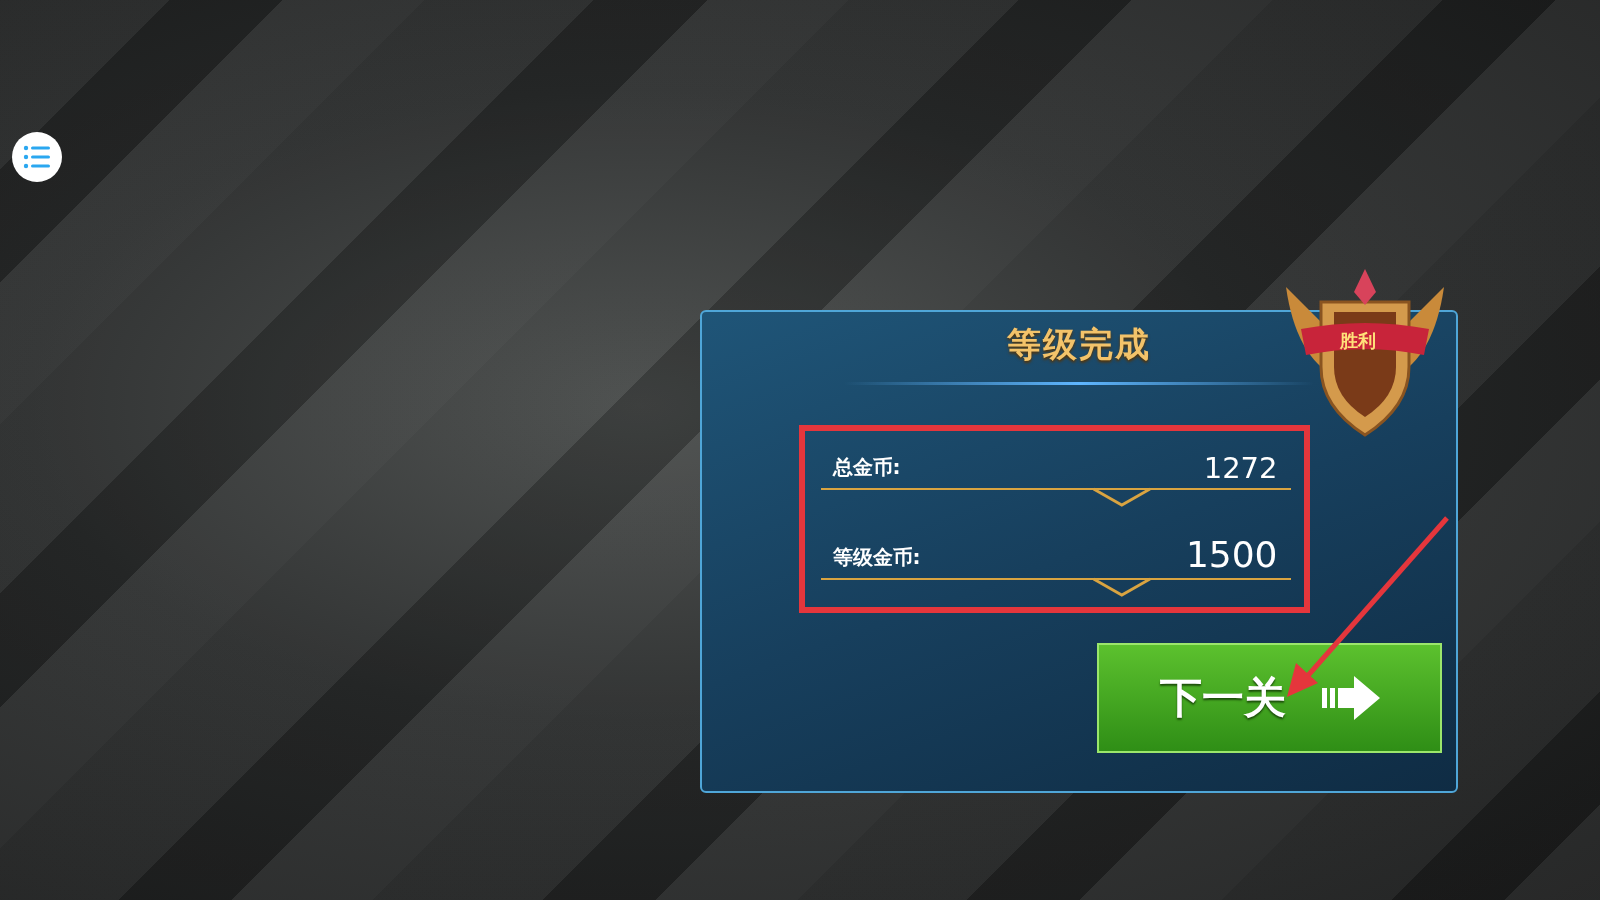 Image resolution: width=1600 pixels, height=900 pixels. What do you see at coordinates (1079, 344) in the screenshot?
I see `panel-title: 等级完成` at bounding box center [1079, 344].